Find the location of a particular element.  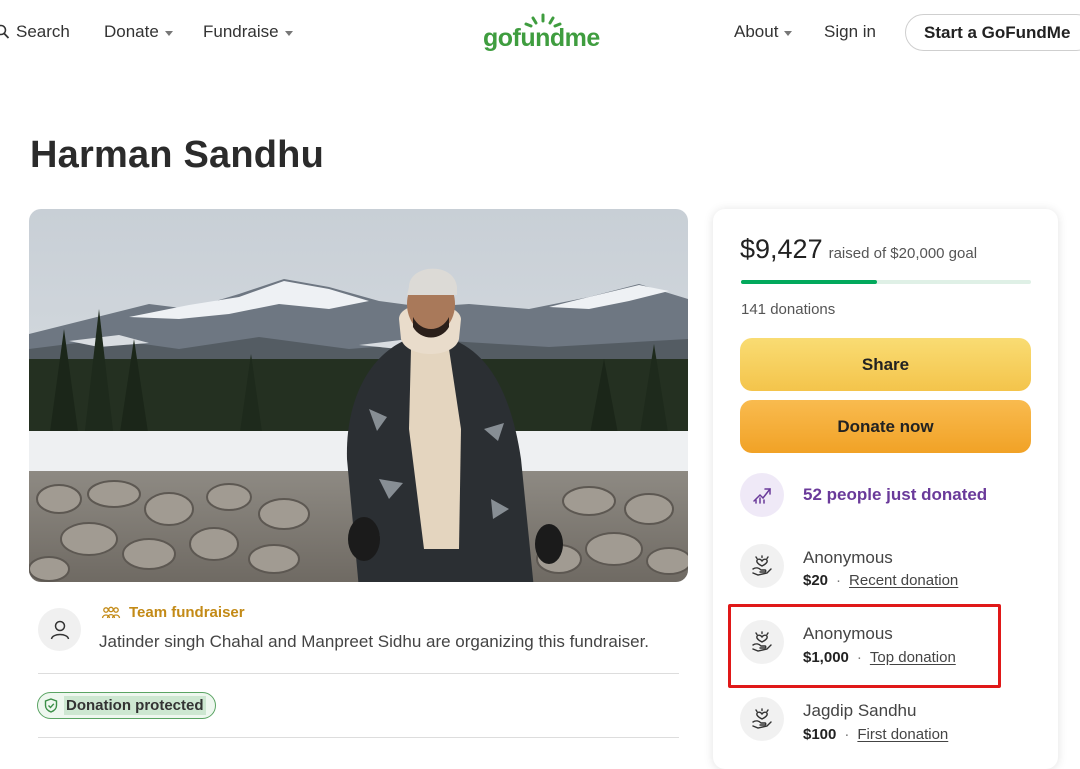

team-fundraiser-text: Team fundraiser is located at coordinates (187, 612).